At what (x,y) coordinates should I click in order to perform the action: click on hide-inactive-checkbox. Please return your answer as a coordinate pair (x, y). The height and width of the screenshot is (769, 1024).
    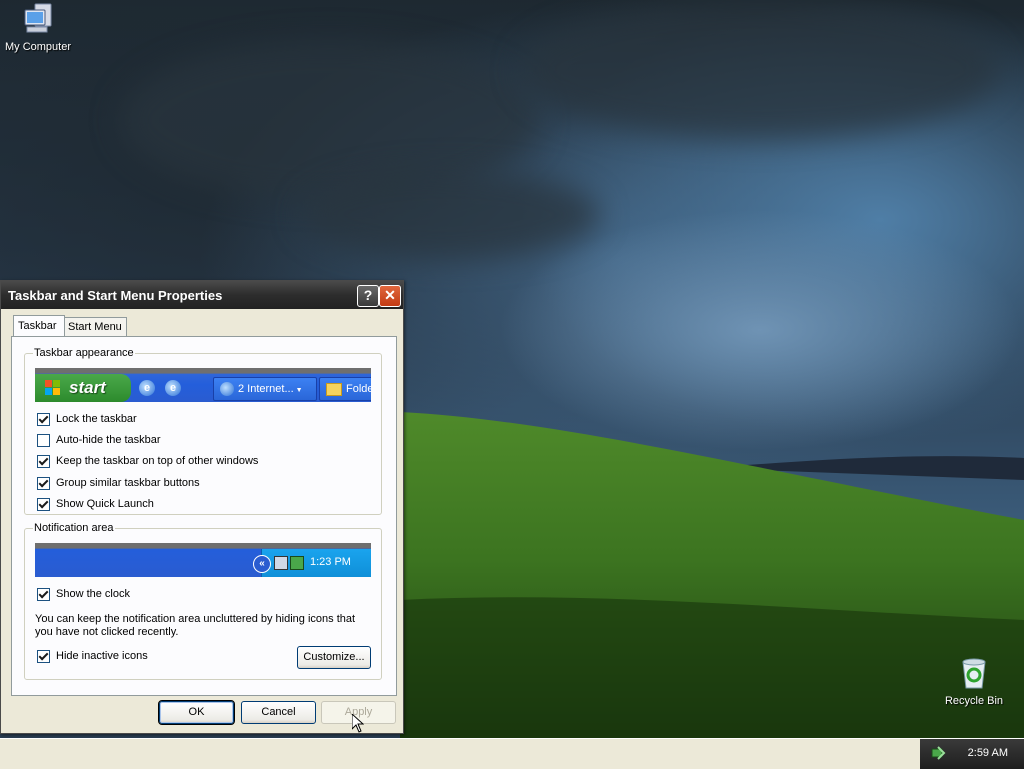
    Looking at the image, I should click on (43, 656).